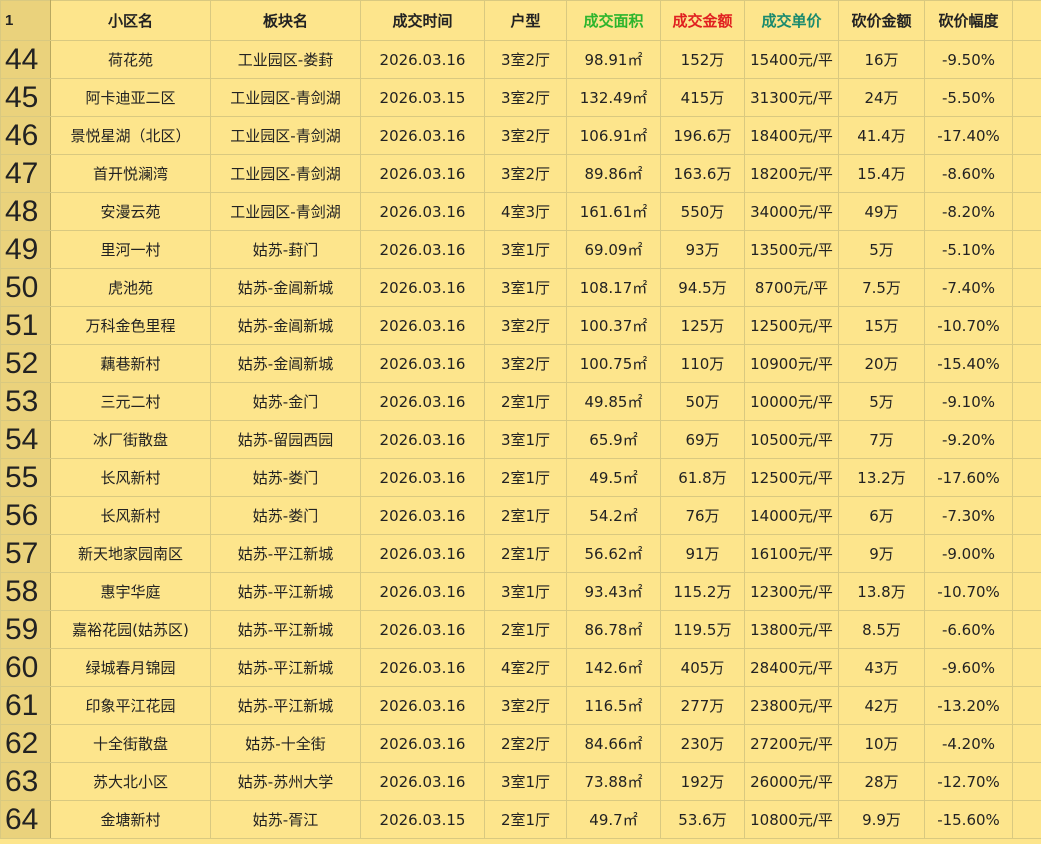 The width and height of the screenshot is (1041, 844). What do you see at coordinates (25, 211) in the screenshot?
I see `row-number: 48` at bounding box center [25, 211].